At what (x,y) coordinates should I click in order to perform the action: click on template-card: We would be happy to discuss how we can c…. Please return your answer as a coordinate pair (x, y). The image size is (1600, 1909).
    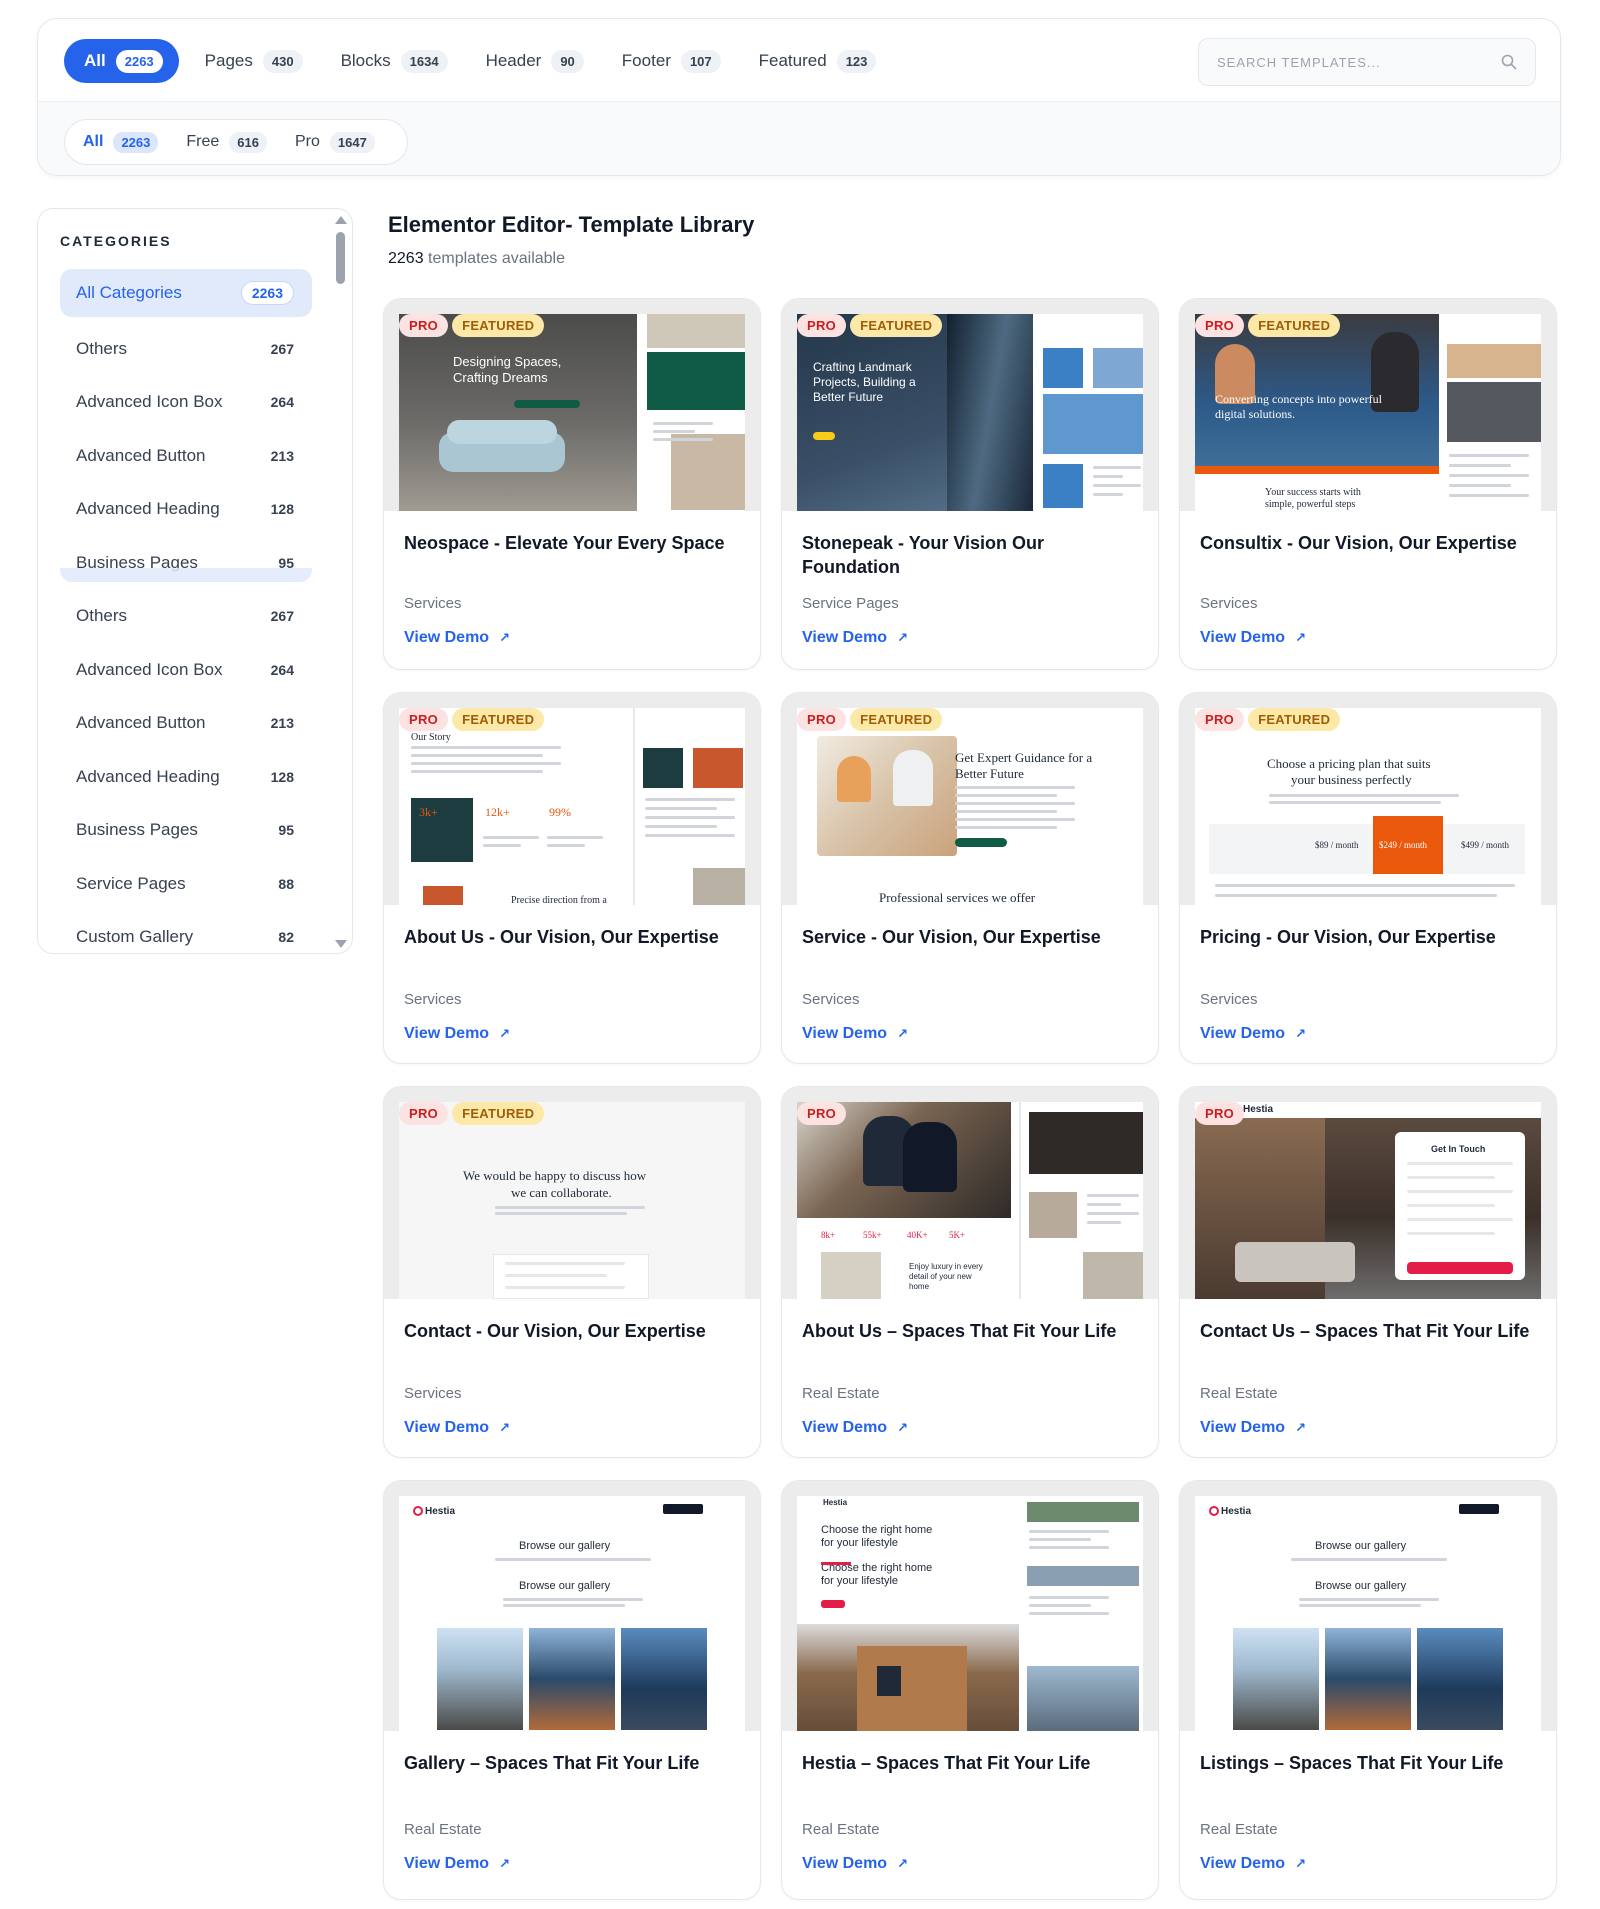
    Looking at the image, I should click on (572, 1272).